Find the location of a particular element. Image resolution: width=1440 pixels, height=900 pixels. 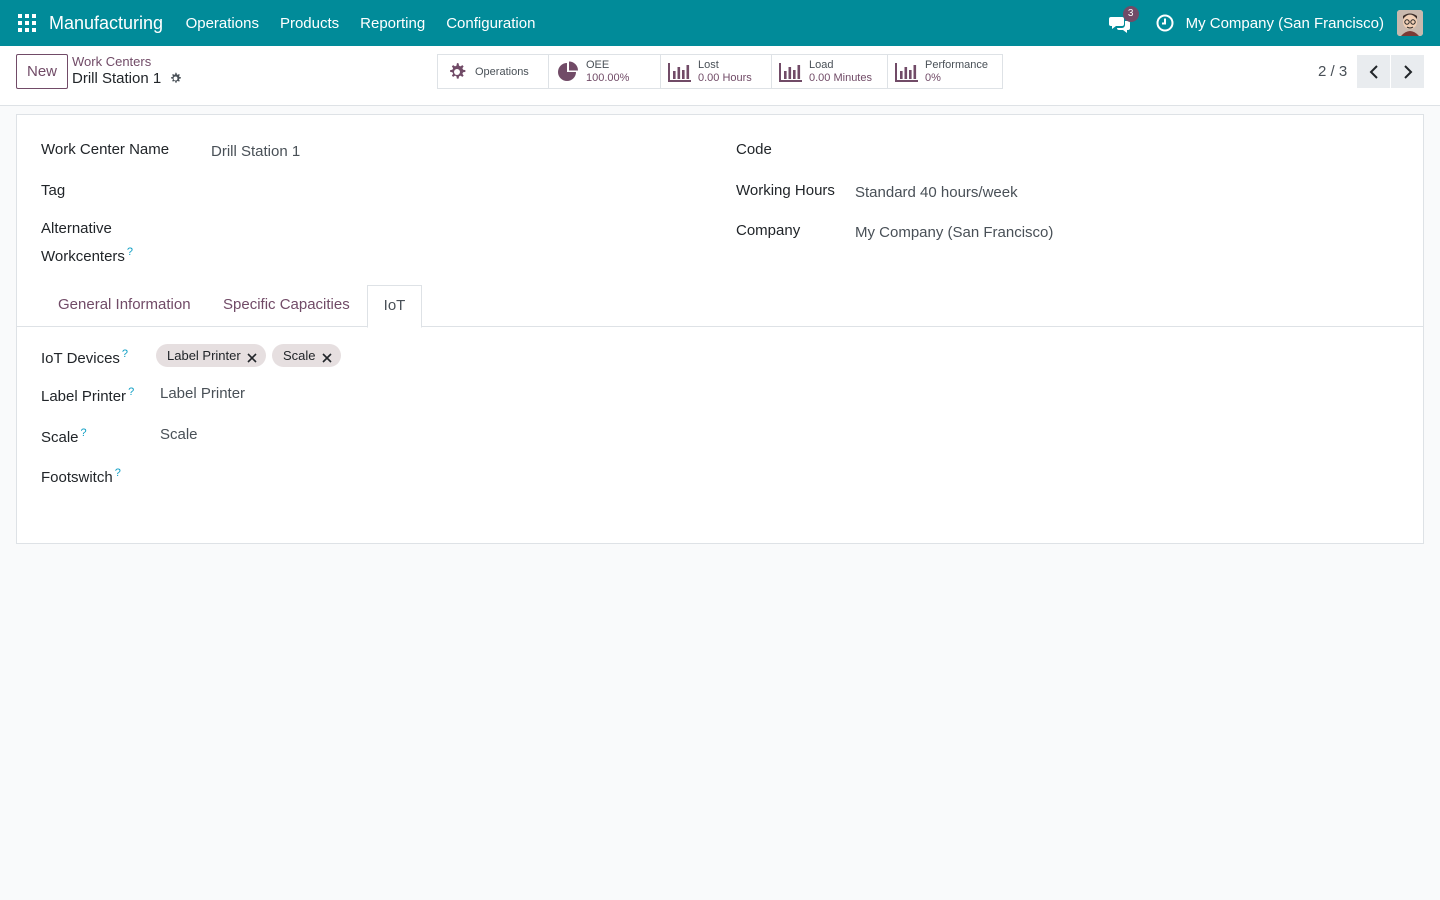

smart-button-label: OEE is located at coordinates (598, 64).